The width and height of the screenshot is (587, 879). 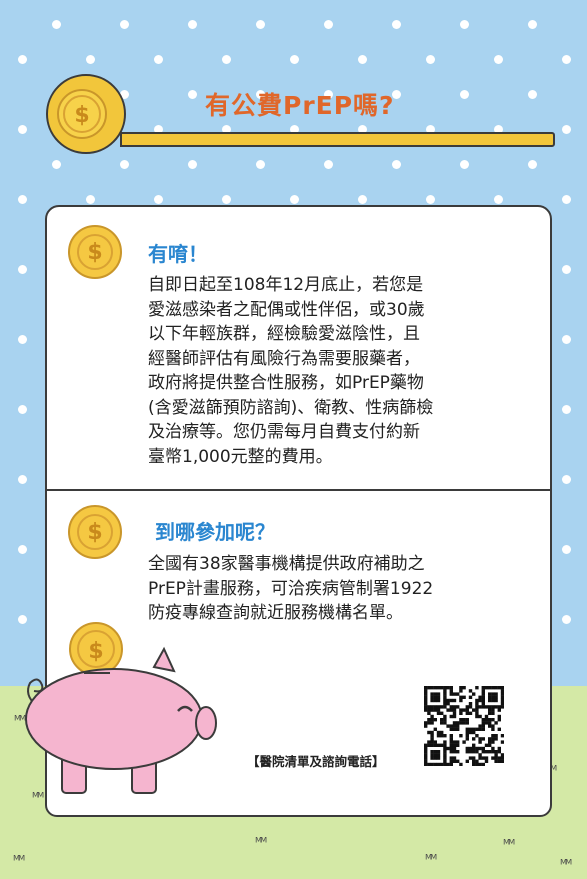 What do you see at coordinates (286, 309) in the screenshot?
I see `text-line: 愛滋感染者之配偶或性伴侶，或30歲` at bounding box center [286, 309].